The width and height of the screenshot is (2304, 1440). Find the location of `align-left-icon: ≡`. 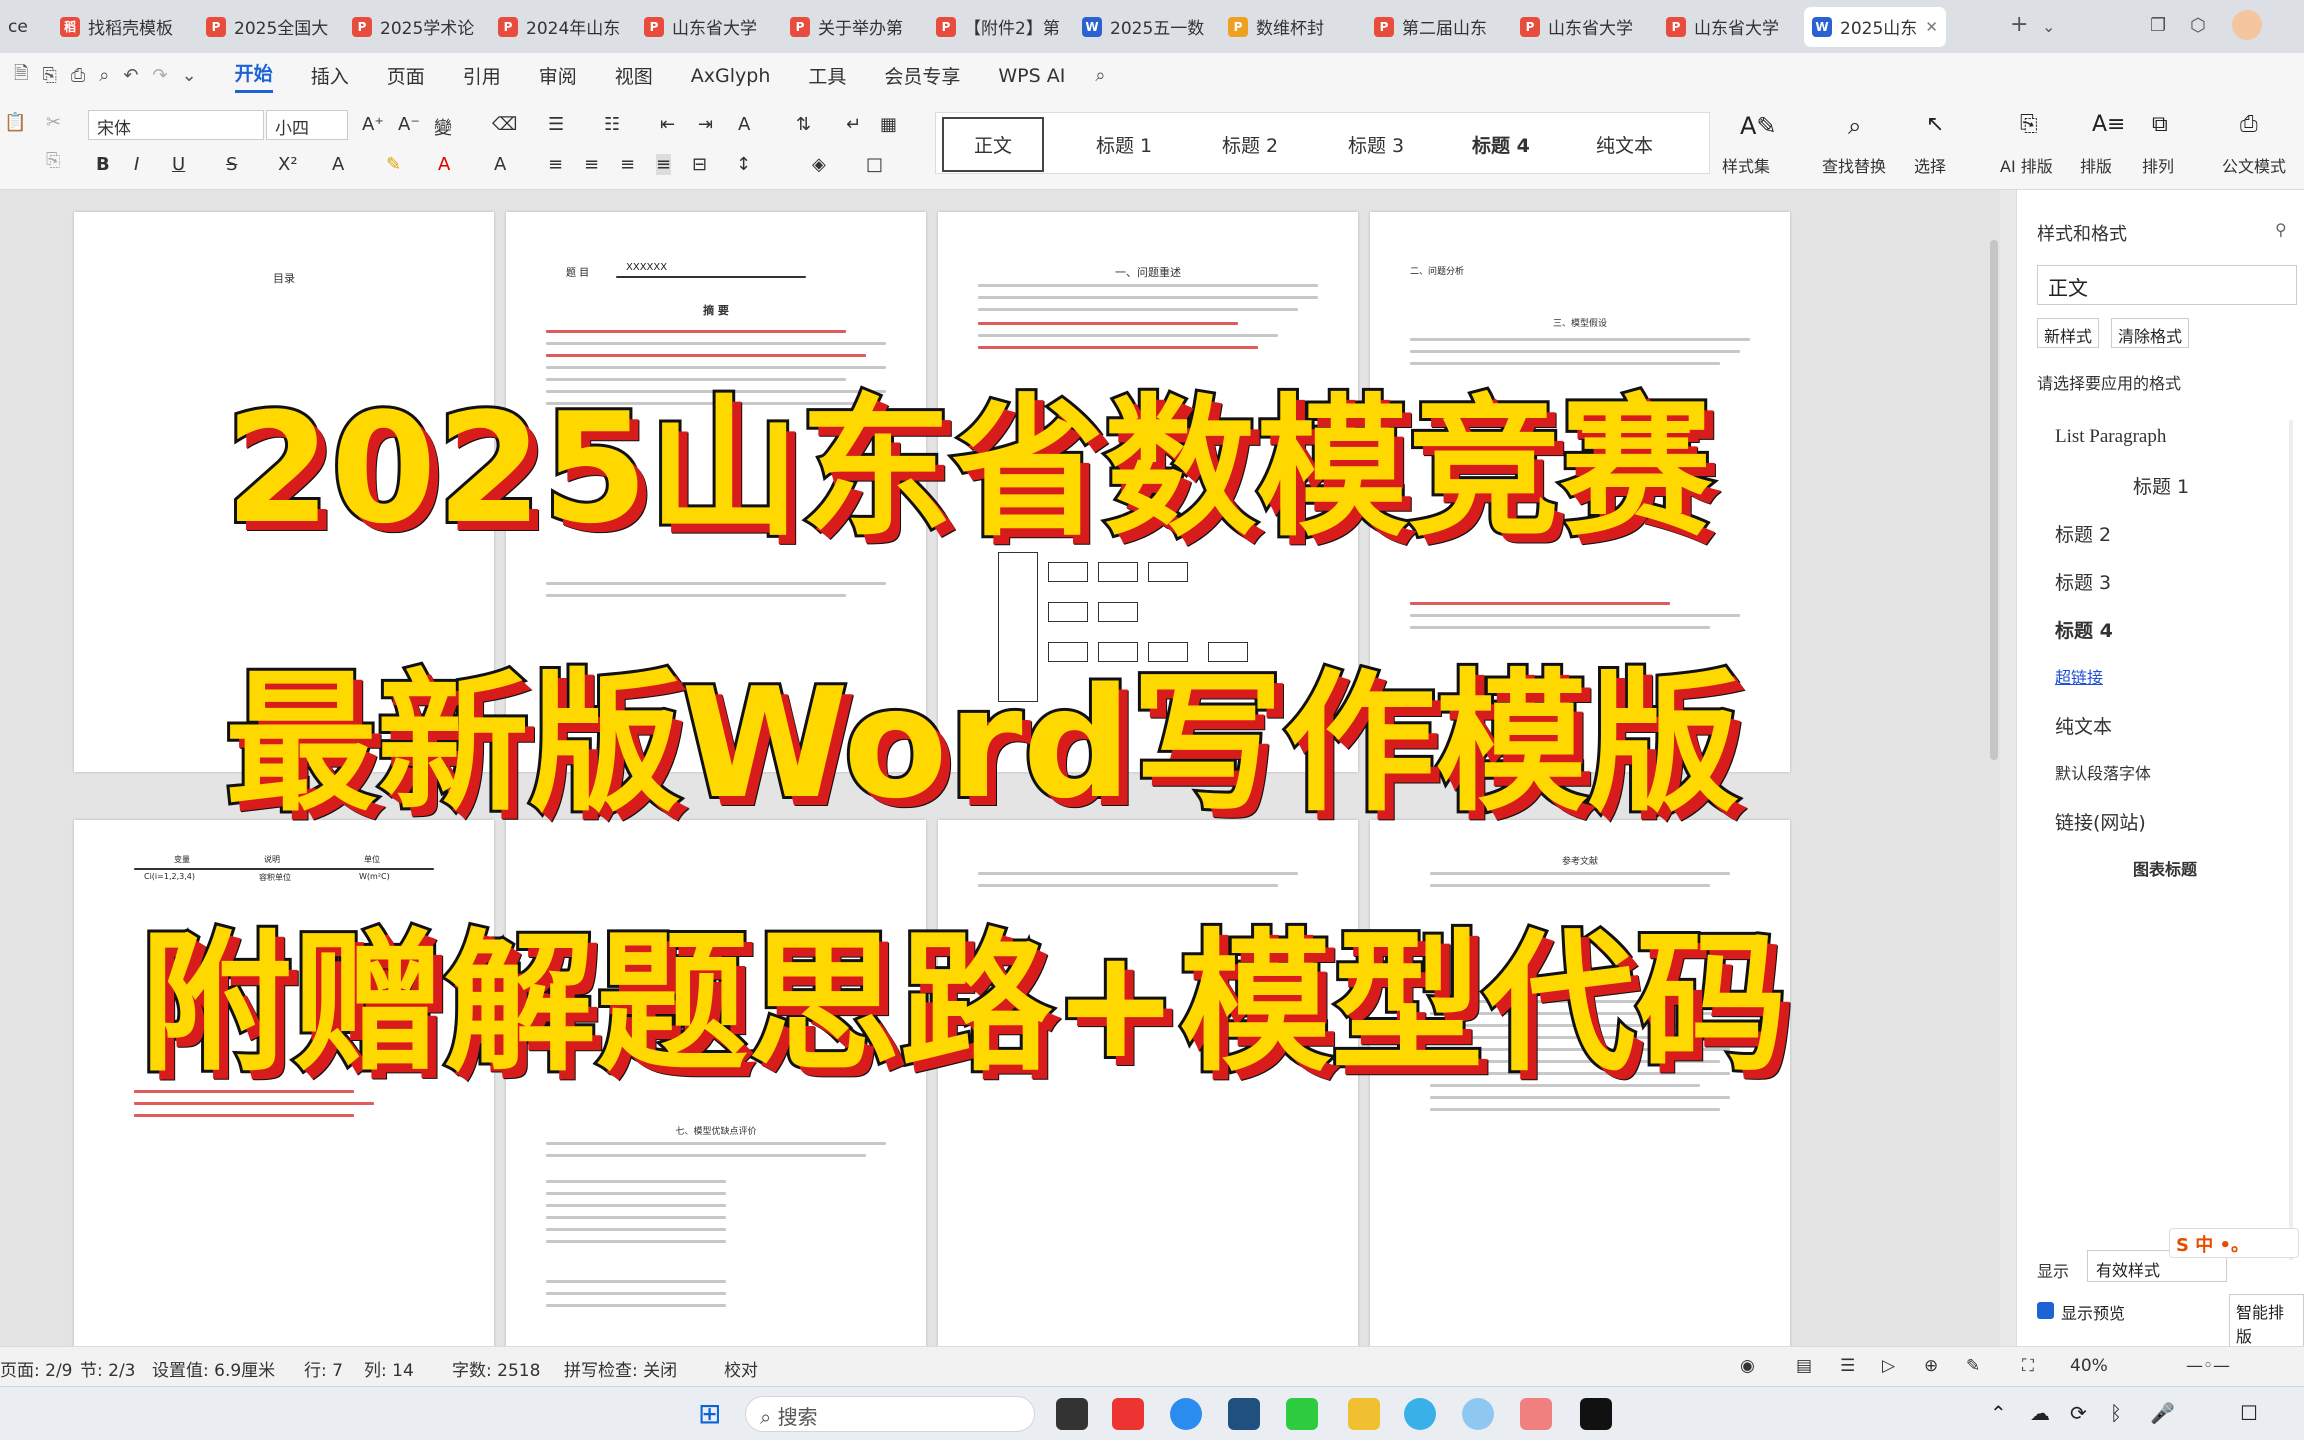

align-left-icon: ≡ is located at coordinates (555, 164).